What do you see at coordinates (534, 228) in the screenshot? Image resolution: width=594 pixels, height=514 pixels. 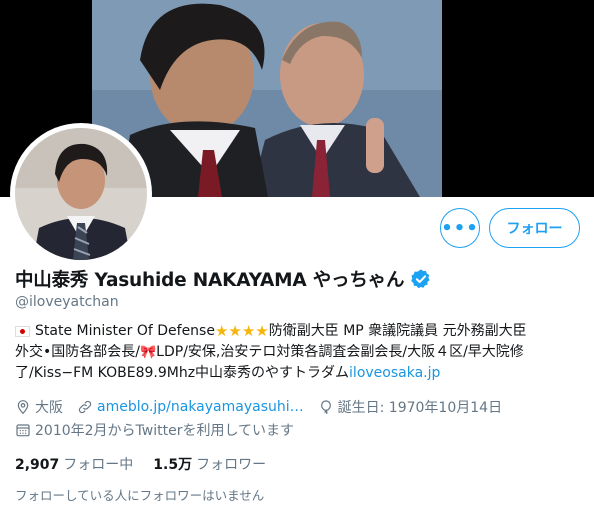 I see `follow-button: フォロー` at bounding box center [534, 228].